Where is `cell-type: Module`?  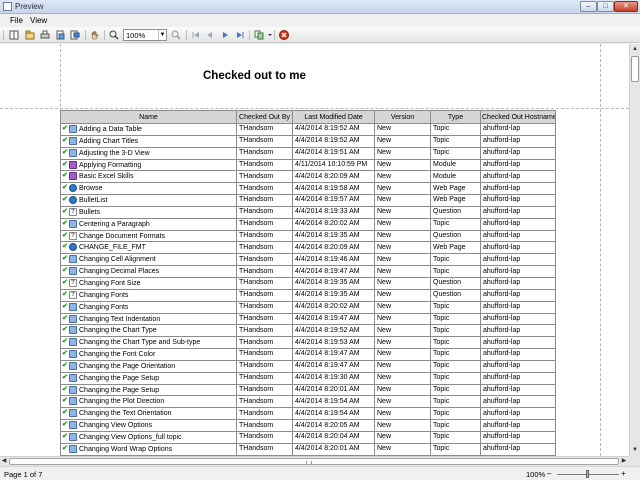
cell-type: Module is located at coordinates (455, 165).